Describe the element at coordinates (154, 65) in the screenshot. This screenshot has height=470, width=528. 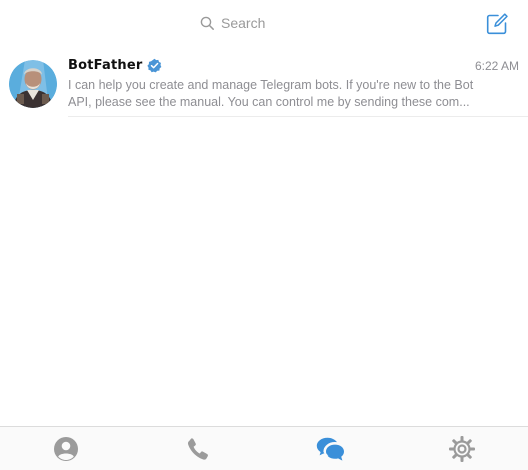
I see `verified-badge-icon` at that location.